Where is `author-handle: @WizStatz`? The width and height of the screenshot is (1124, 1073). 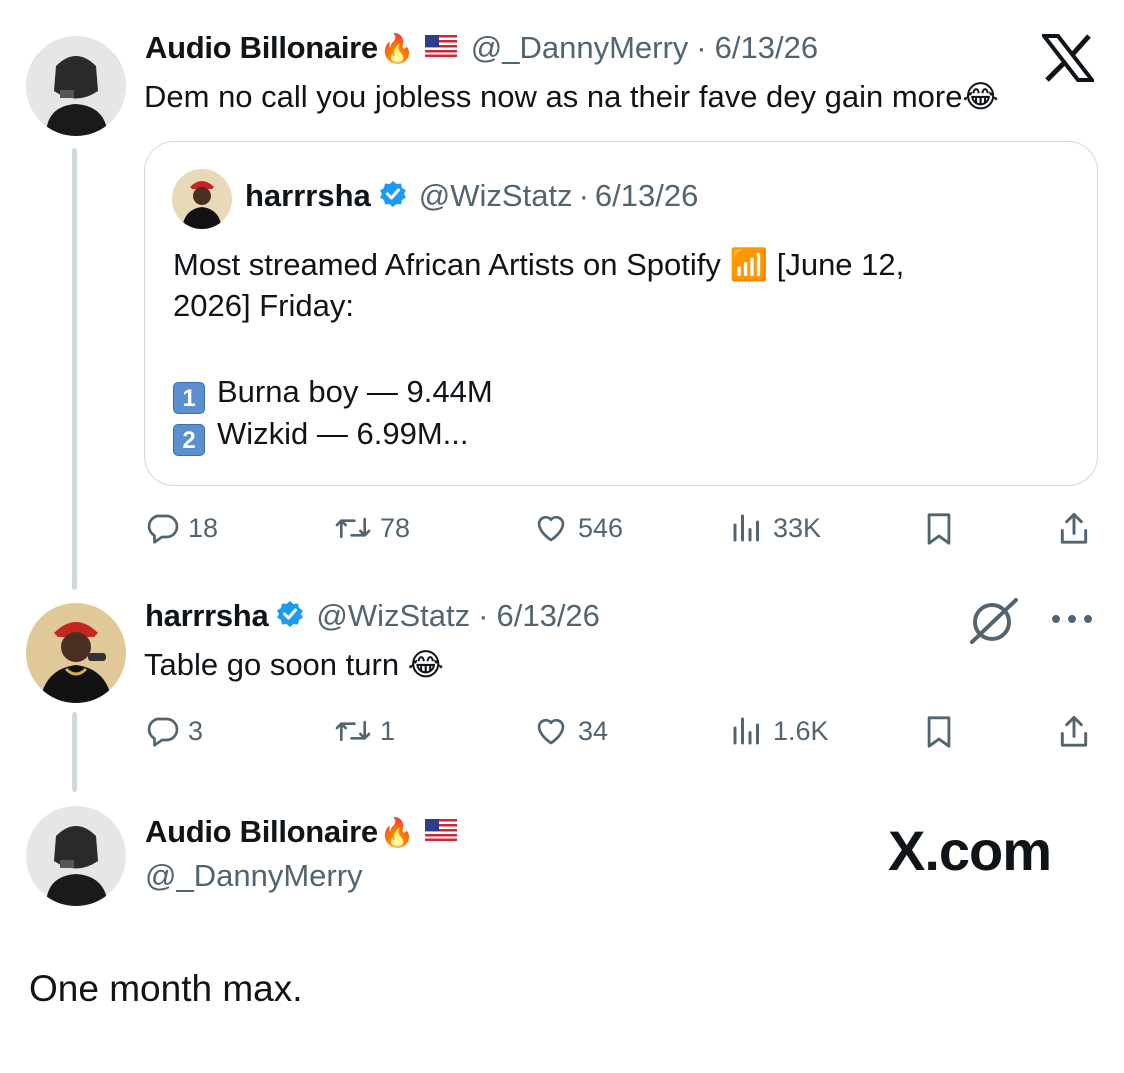
author-handle: @WizStatz is located at coordinates (393, 616).